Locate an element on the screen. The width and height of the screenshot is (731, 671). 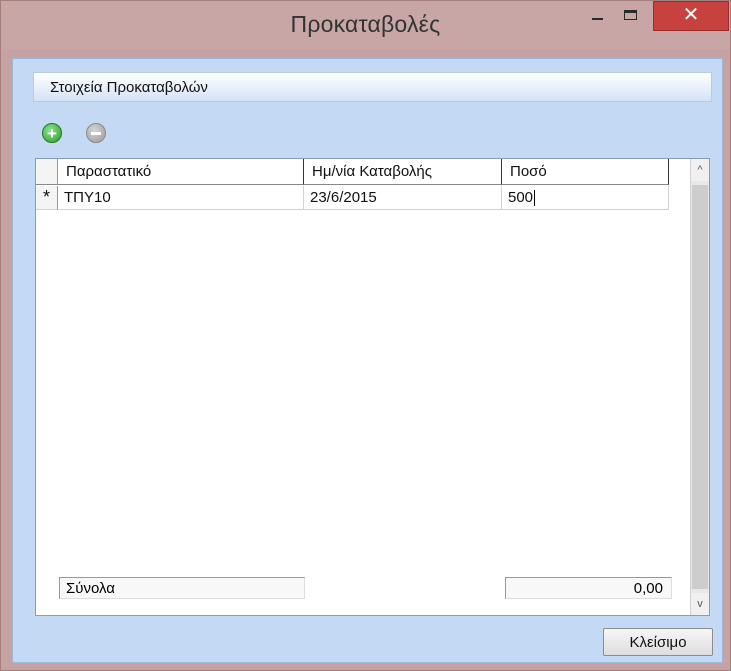
close-icon: ✕ is located at coordinates (691, 15).